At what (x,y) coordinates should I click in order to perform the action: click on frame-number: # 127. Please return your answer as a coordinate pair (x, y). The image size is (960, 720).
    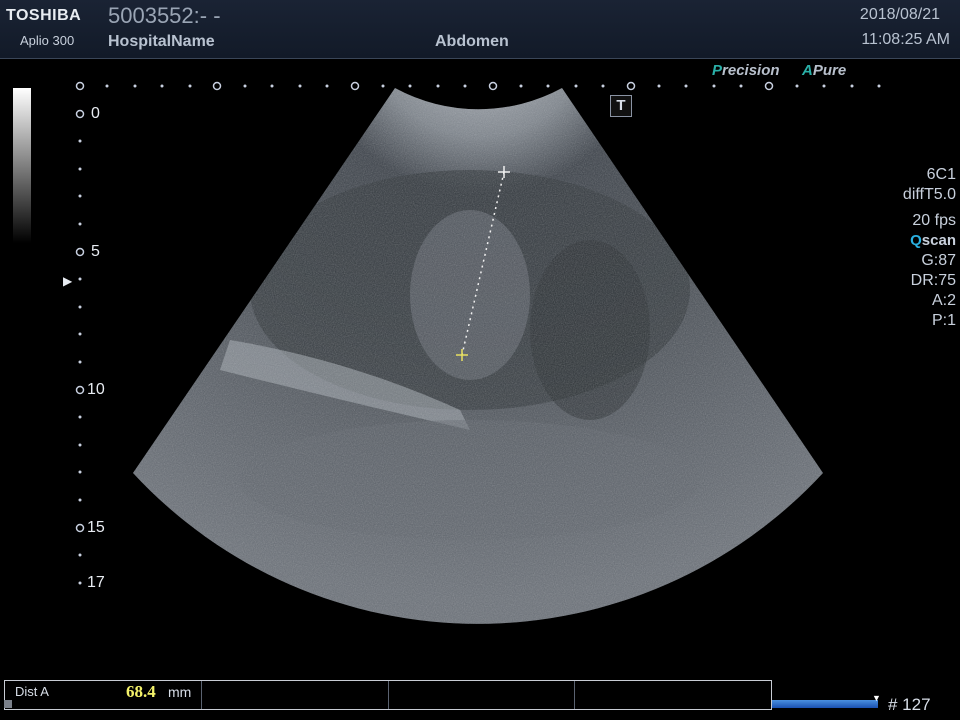
    Looking at the image, I should click on (909, 704).